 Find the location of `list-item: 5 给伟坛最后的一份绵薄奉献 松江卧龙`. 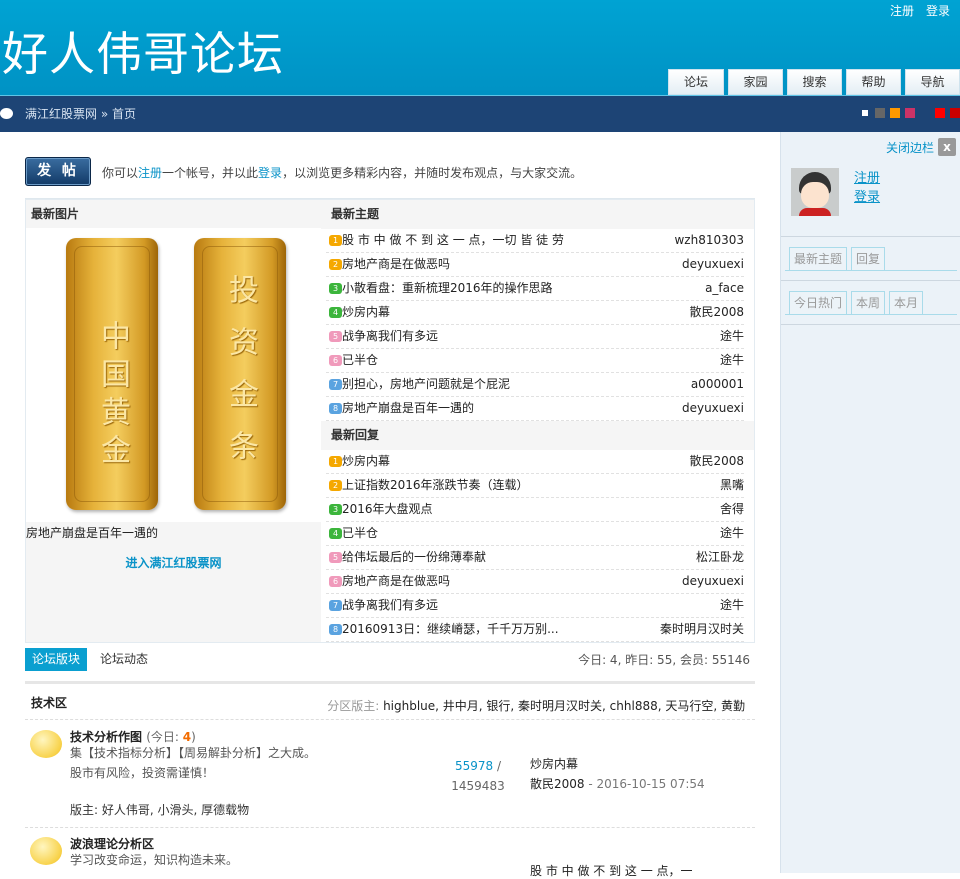

list-item: 5 给伟坛最后的一份绵薄奉献 松江卧龙 is located at coordinates (535, 558).